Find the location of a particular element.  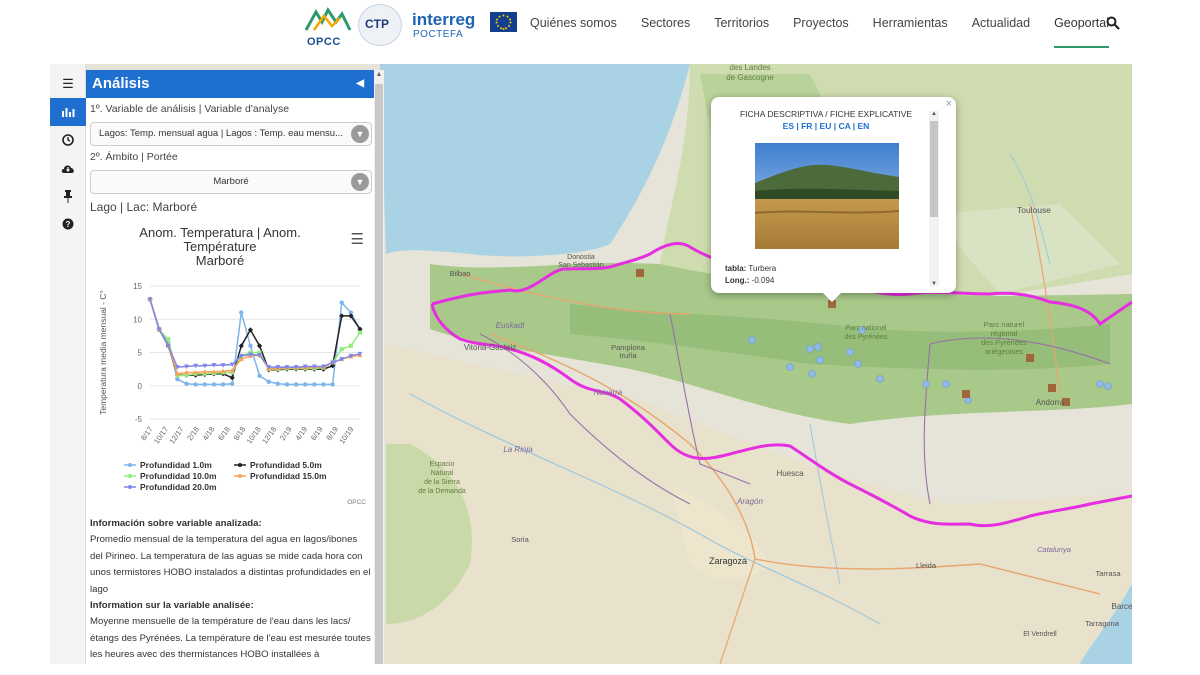

x-tick-label: 2/18 is located at coordinates (193, 433).